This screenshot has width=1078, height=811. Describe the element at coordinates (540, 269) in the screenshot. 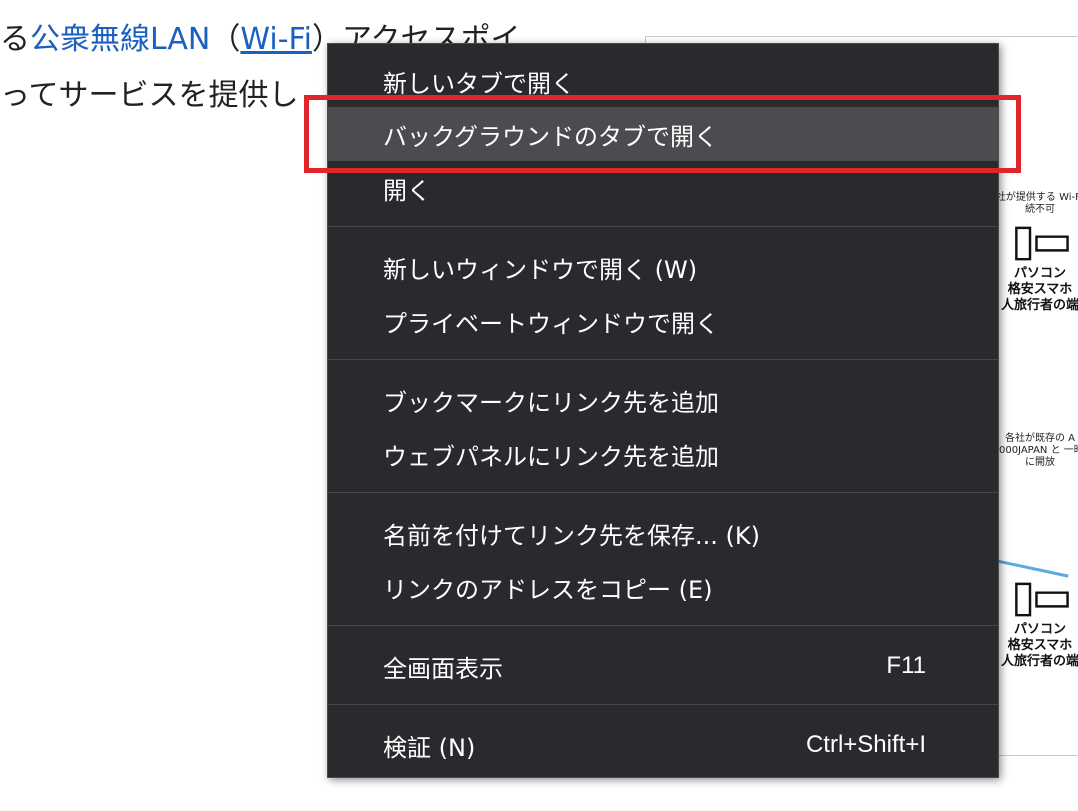

I see `menu-item-label: 新しいウィンドウで開く (W)` at that location.